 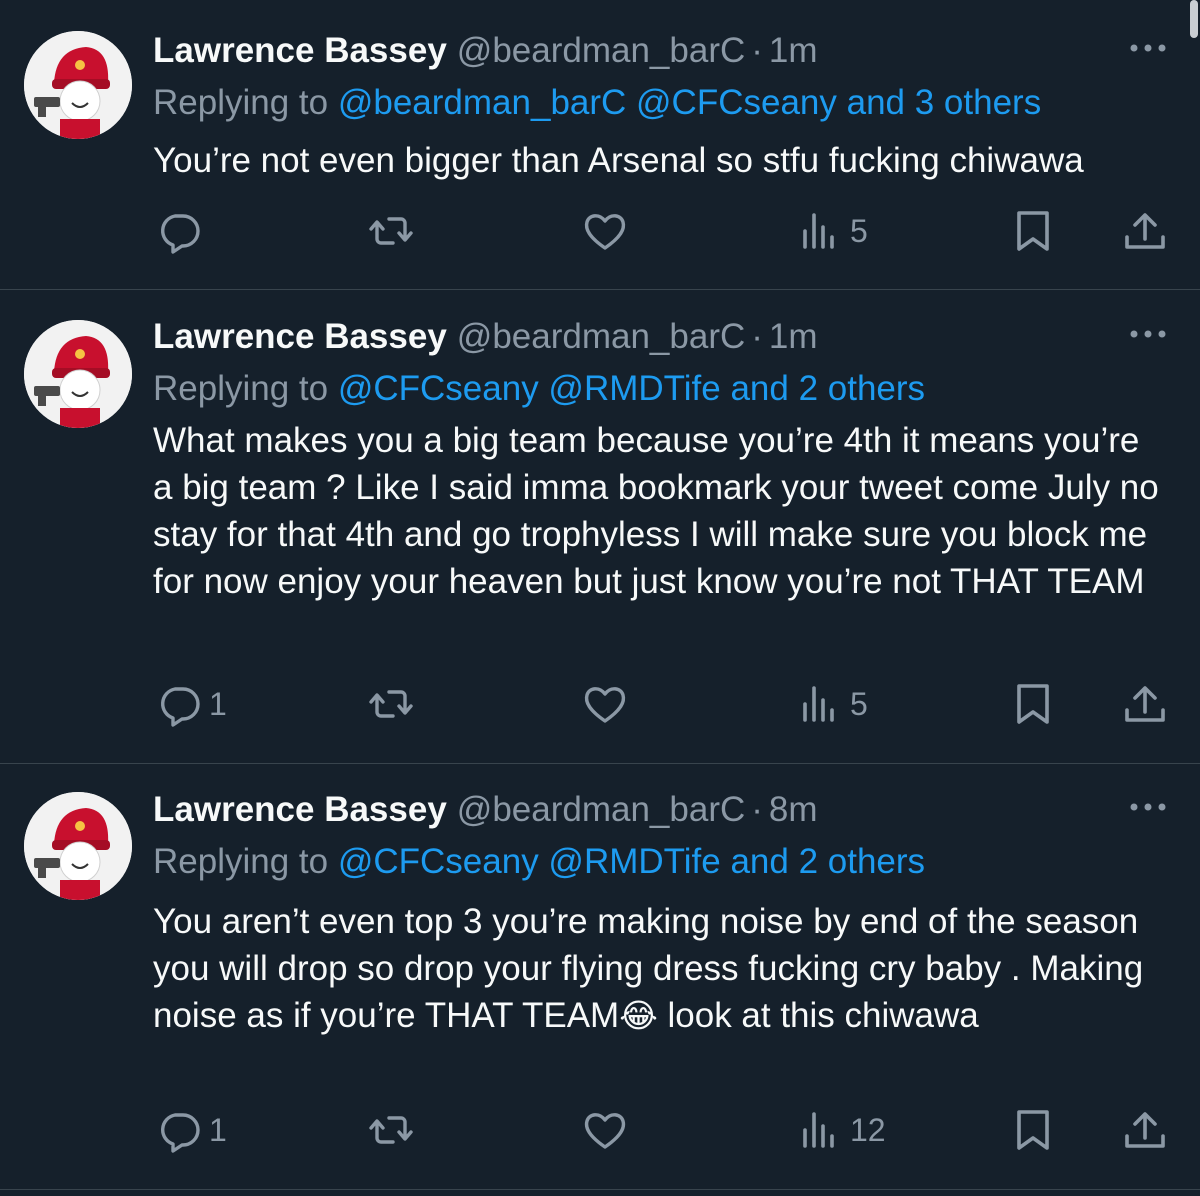 What do you see at coordinates (841, 1130) in the screenshot?
I see `views-button: 12` at bounding box center [841, 1130].